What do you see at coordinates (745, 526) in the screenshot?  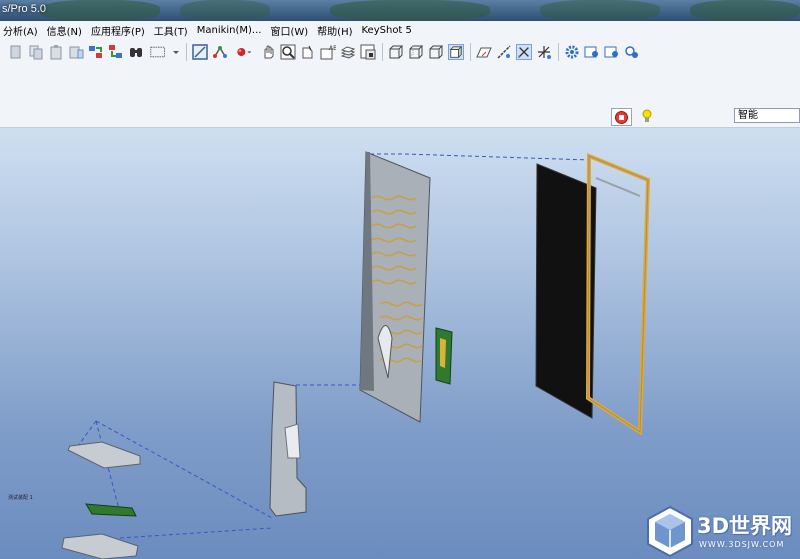 I see `watermark-text: 3D世界网` at bounding box center [745, 526].